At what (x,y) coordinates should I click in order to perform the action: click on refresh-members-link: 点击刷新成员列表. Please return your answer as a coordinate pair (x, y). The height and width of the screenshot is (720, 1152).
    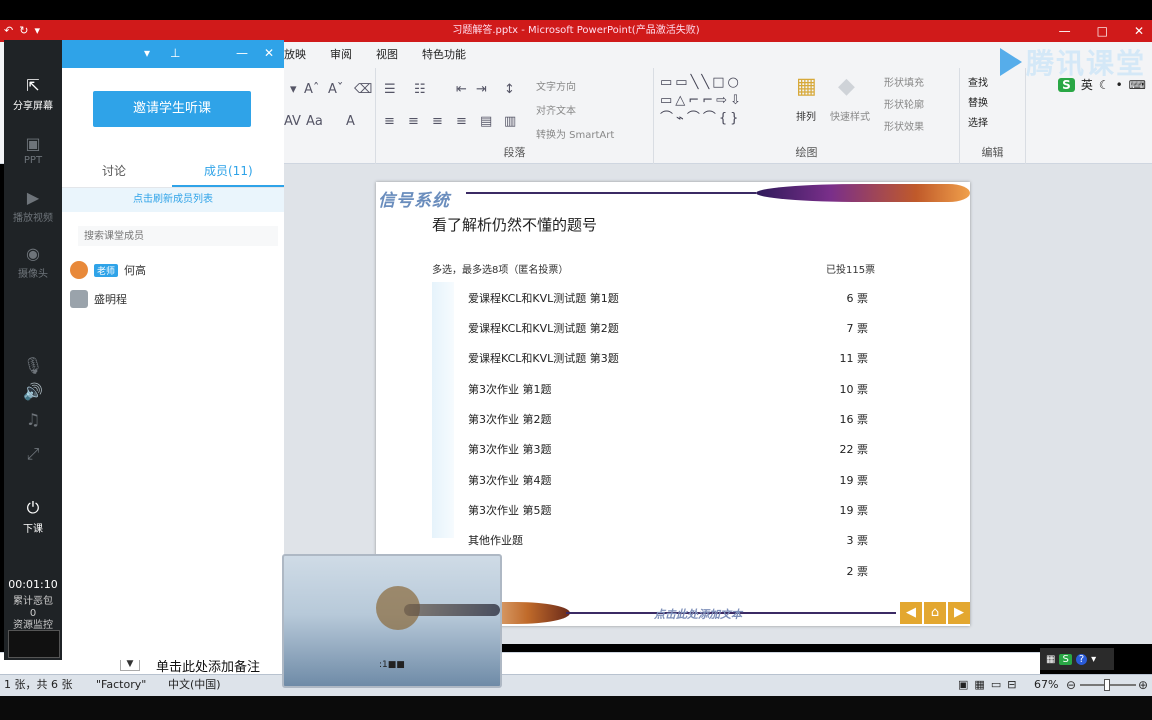
    Looking at the image, I should click on (173, 200).